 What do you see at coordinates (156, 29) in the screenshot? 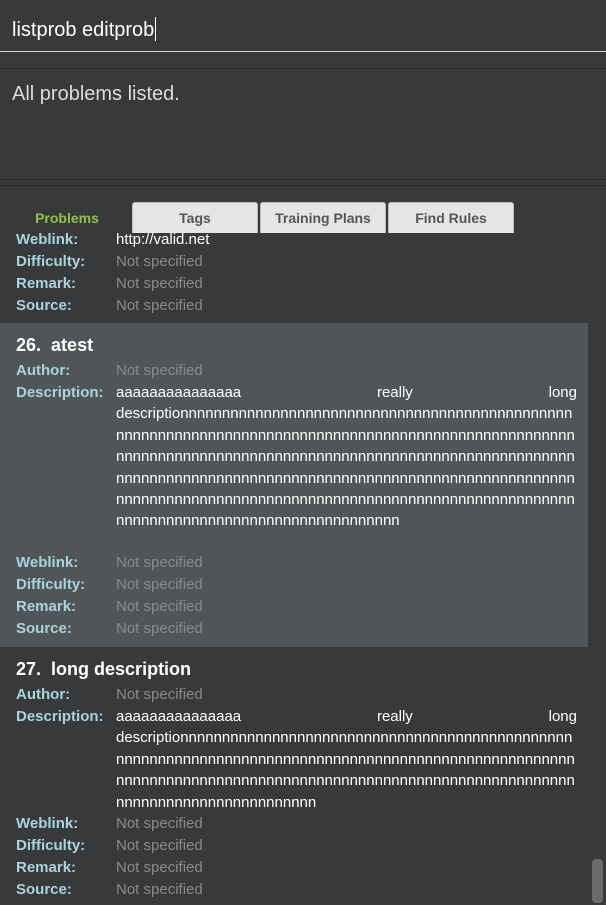
I see `text-caret` at bounding box center [156, 29].